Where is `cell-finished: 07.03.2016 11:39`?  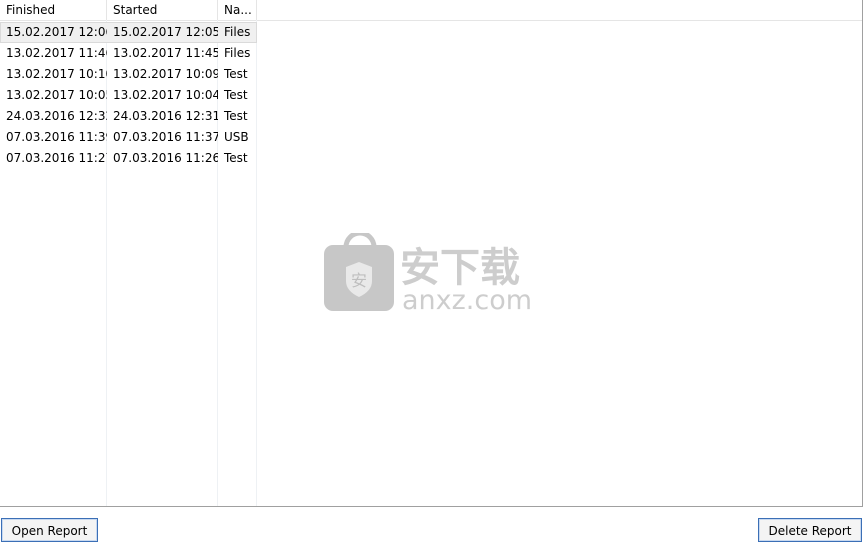 cell-finished: 07.03.2016 11:39 is located at coordinates (56, 137).